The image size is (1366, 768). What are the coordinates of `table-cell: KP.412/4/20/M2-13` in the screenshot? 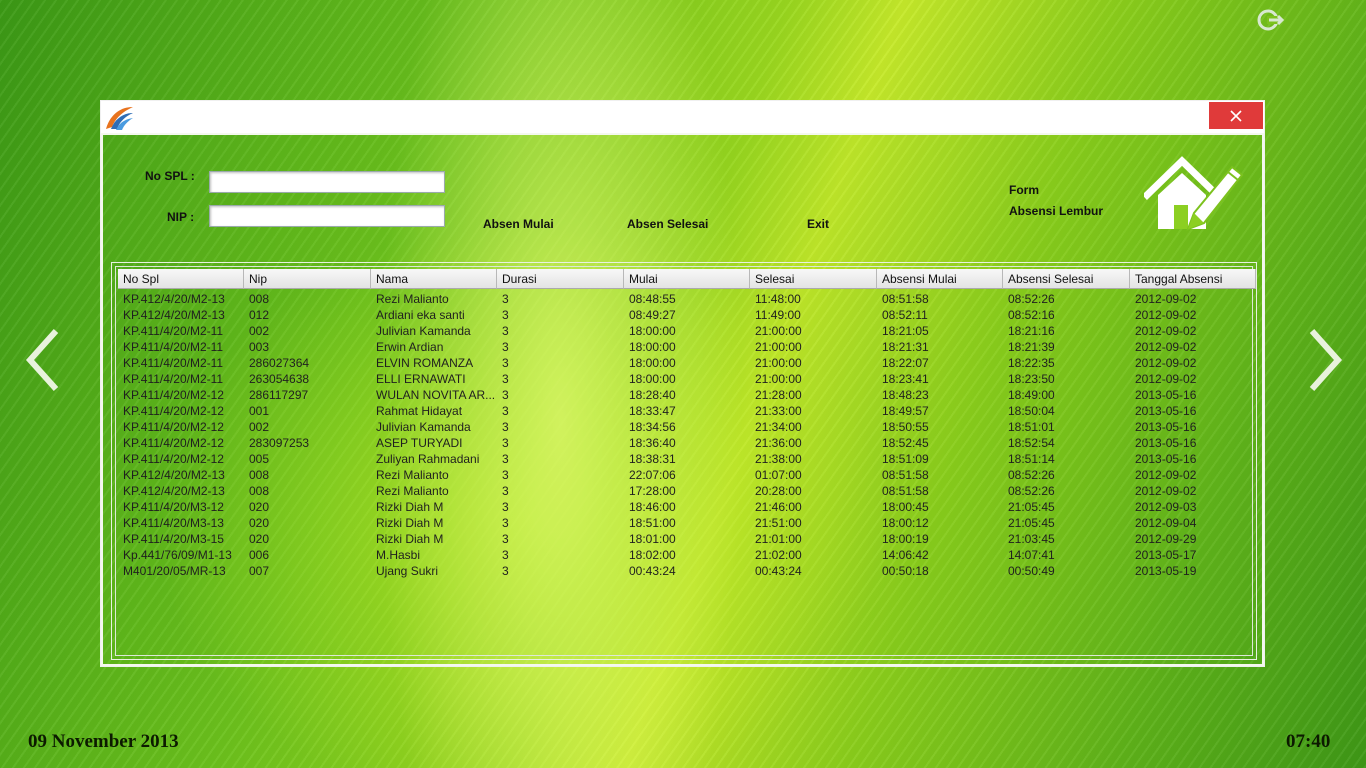 It's located at (174, 491).